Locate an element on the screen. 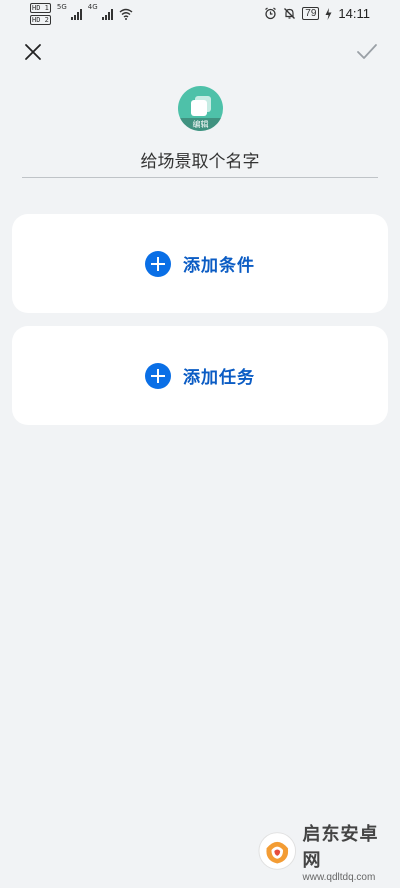  sim1-hd-tag: HD 1 is located at coordinates (40, 8).